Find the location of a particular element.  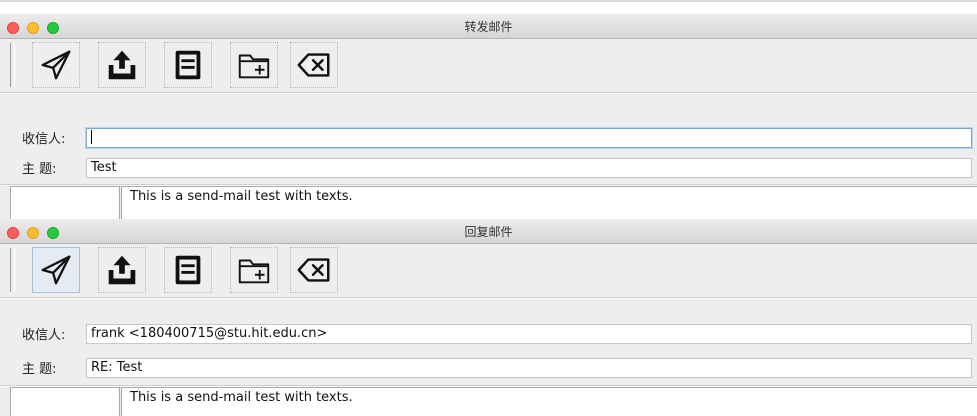

recipient-input is located at coordinates (529, 138).